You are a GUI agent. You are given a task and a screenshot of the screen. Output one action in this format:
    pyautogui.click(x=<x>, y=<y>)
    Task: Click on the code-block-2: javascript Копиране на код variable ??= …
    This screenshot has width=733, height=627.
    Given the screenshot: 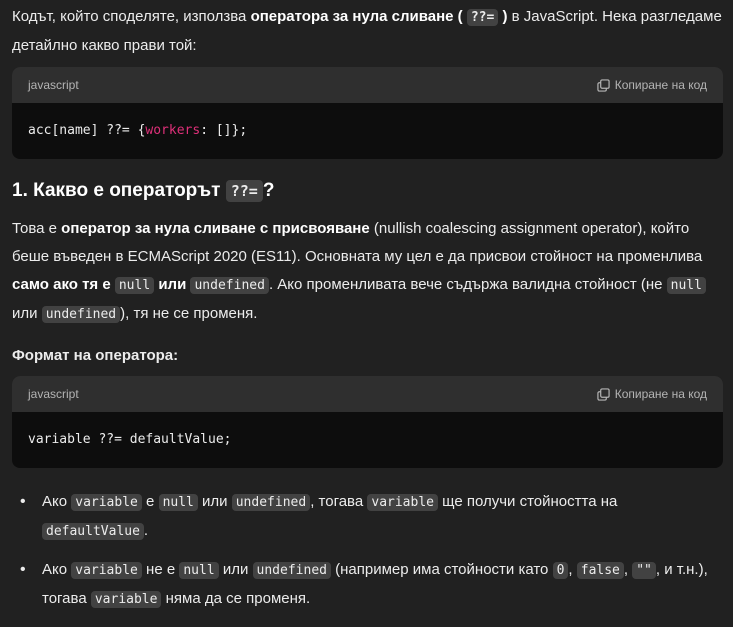 What is the action you would take?
    pyautogui.click(x=367, y=422)
    